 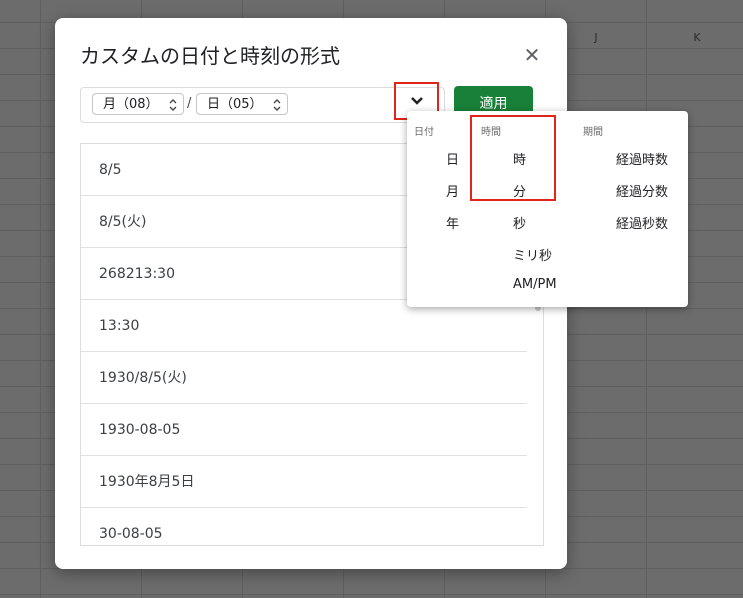 I want to click on day-token-chip: 日（05）, so click(x=242, y=104).